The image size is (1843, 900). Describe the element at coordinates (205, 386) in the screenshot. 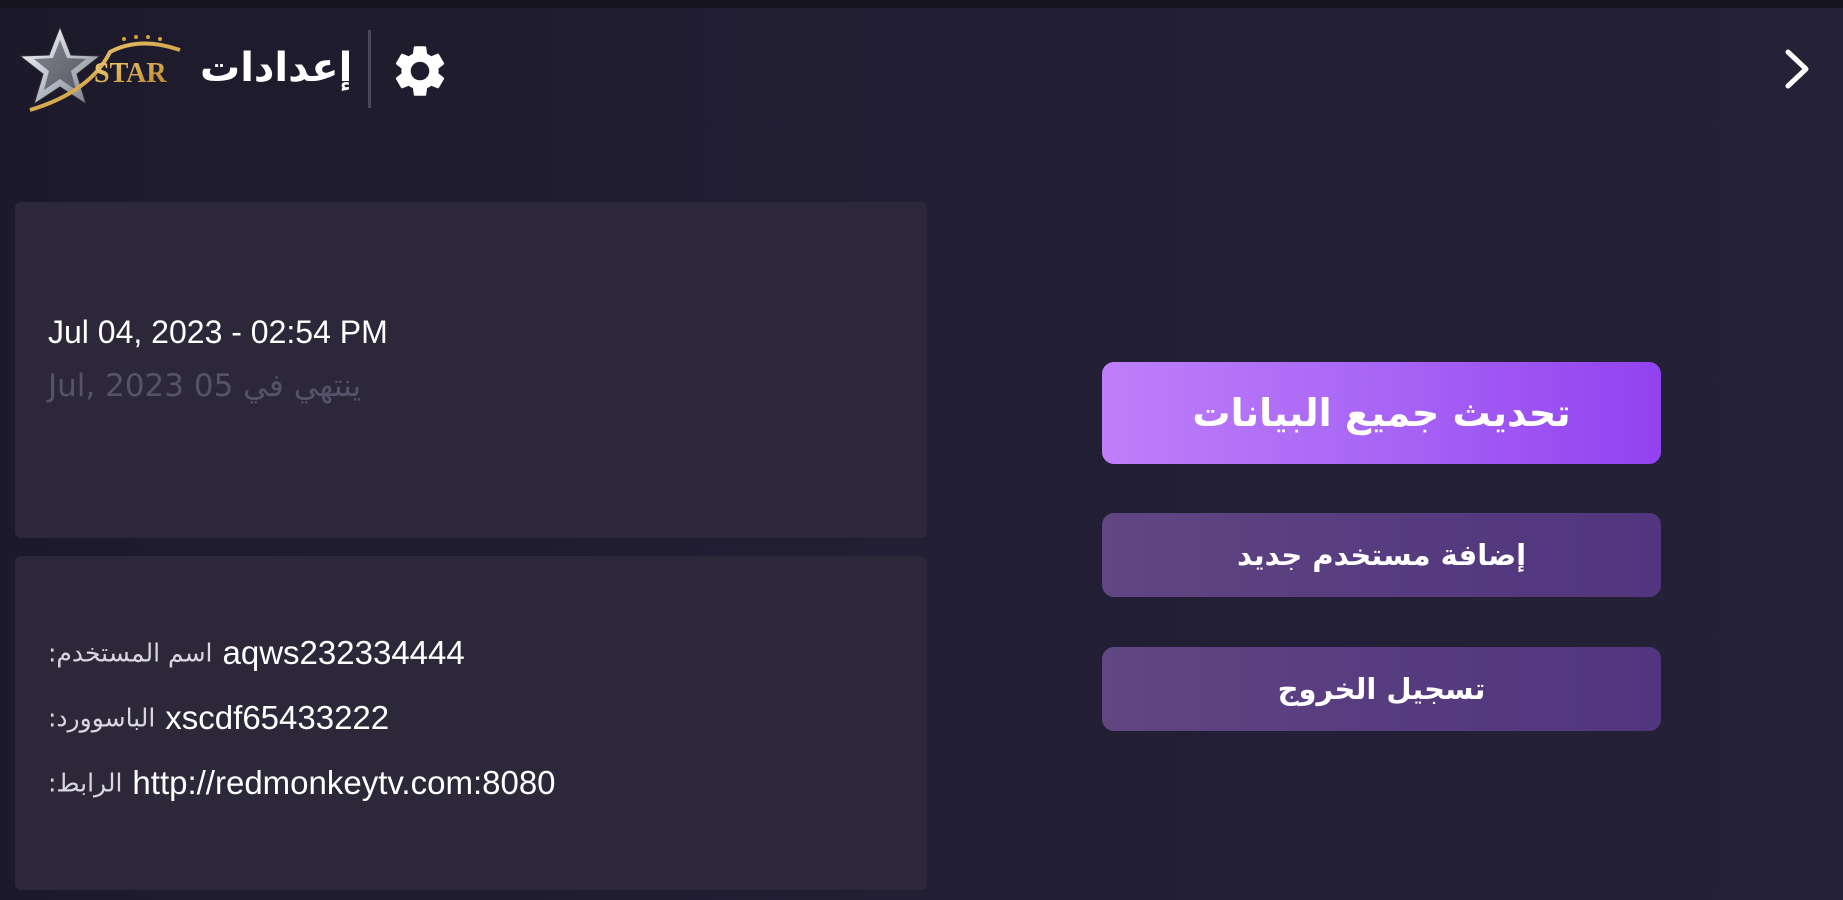

I see `expiry-date: ينتهي في 05 Jul, 2023` at that location.